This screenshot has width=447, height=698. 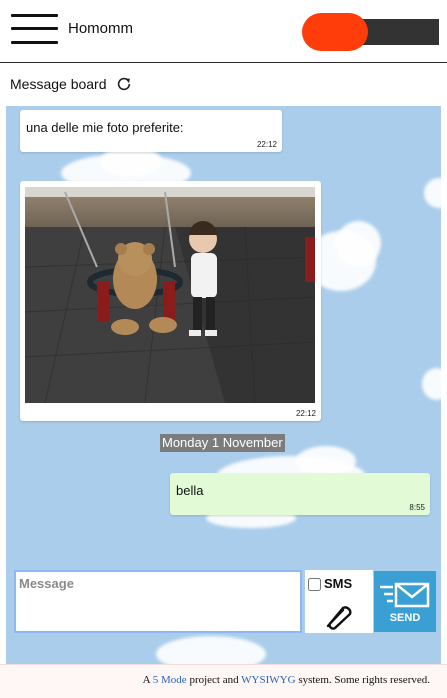 What do you see at coordinates (370, 32) in the screenshot?
I see `theme-toggle` at bounding box center [370, 32].